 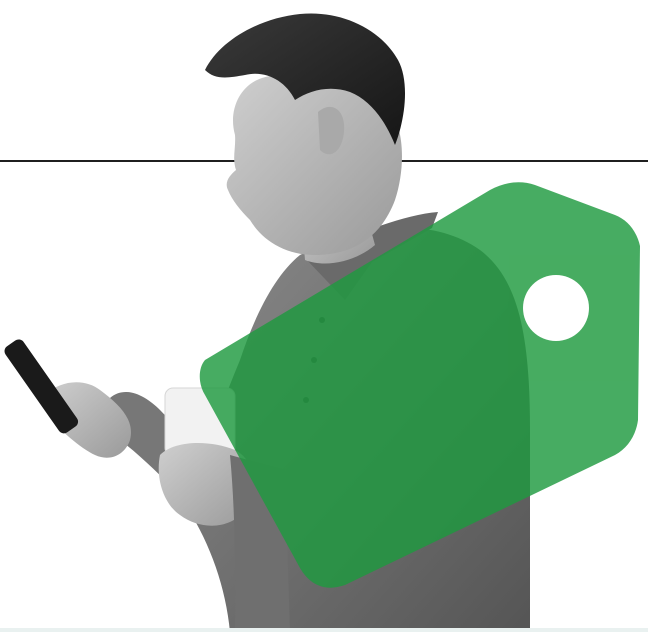 I want to click on tag-hole, so click(x=556, y=308).